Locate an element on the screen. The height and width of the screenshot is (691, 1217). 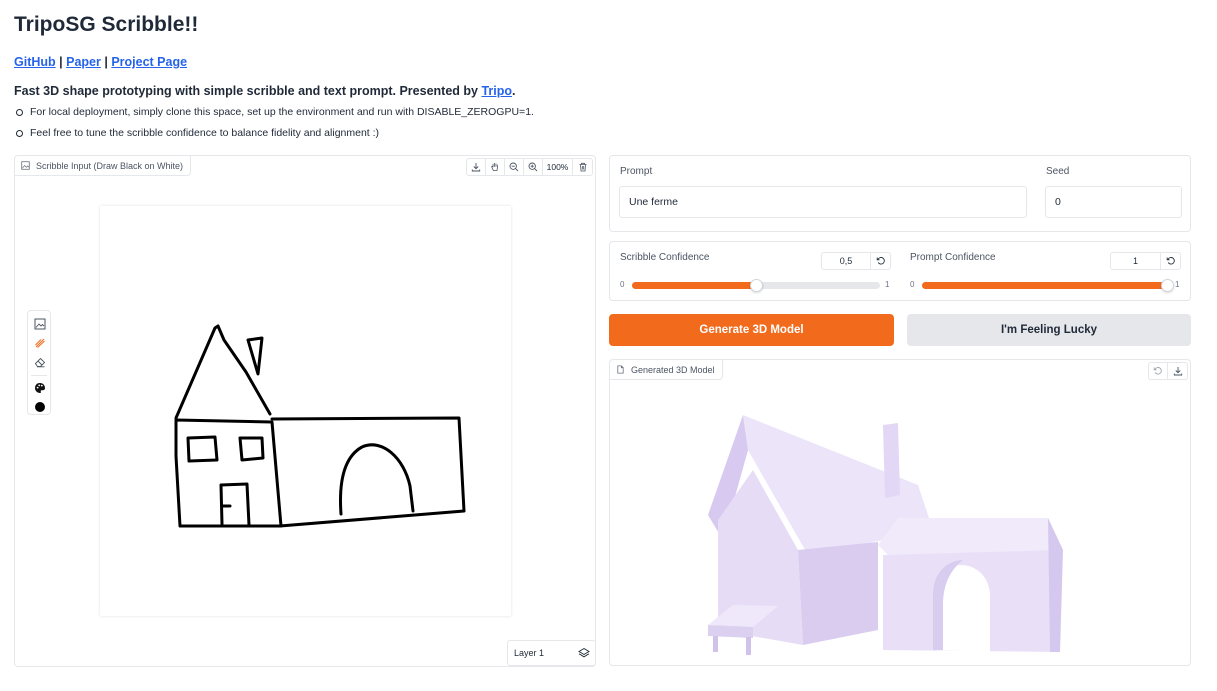
scribble-drawing is located at coordinates (320, 426).